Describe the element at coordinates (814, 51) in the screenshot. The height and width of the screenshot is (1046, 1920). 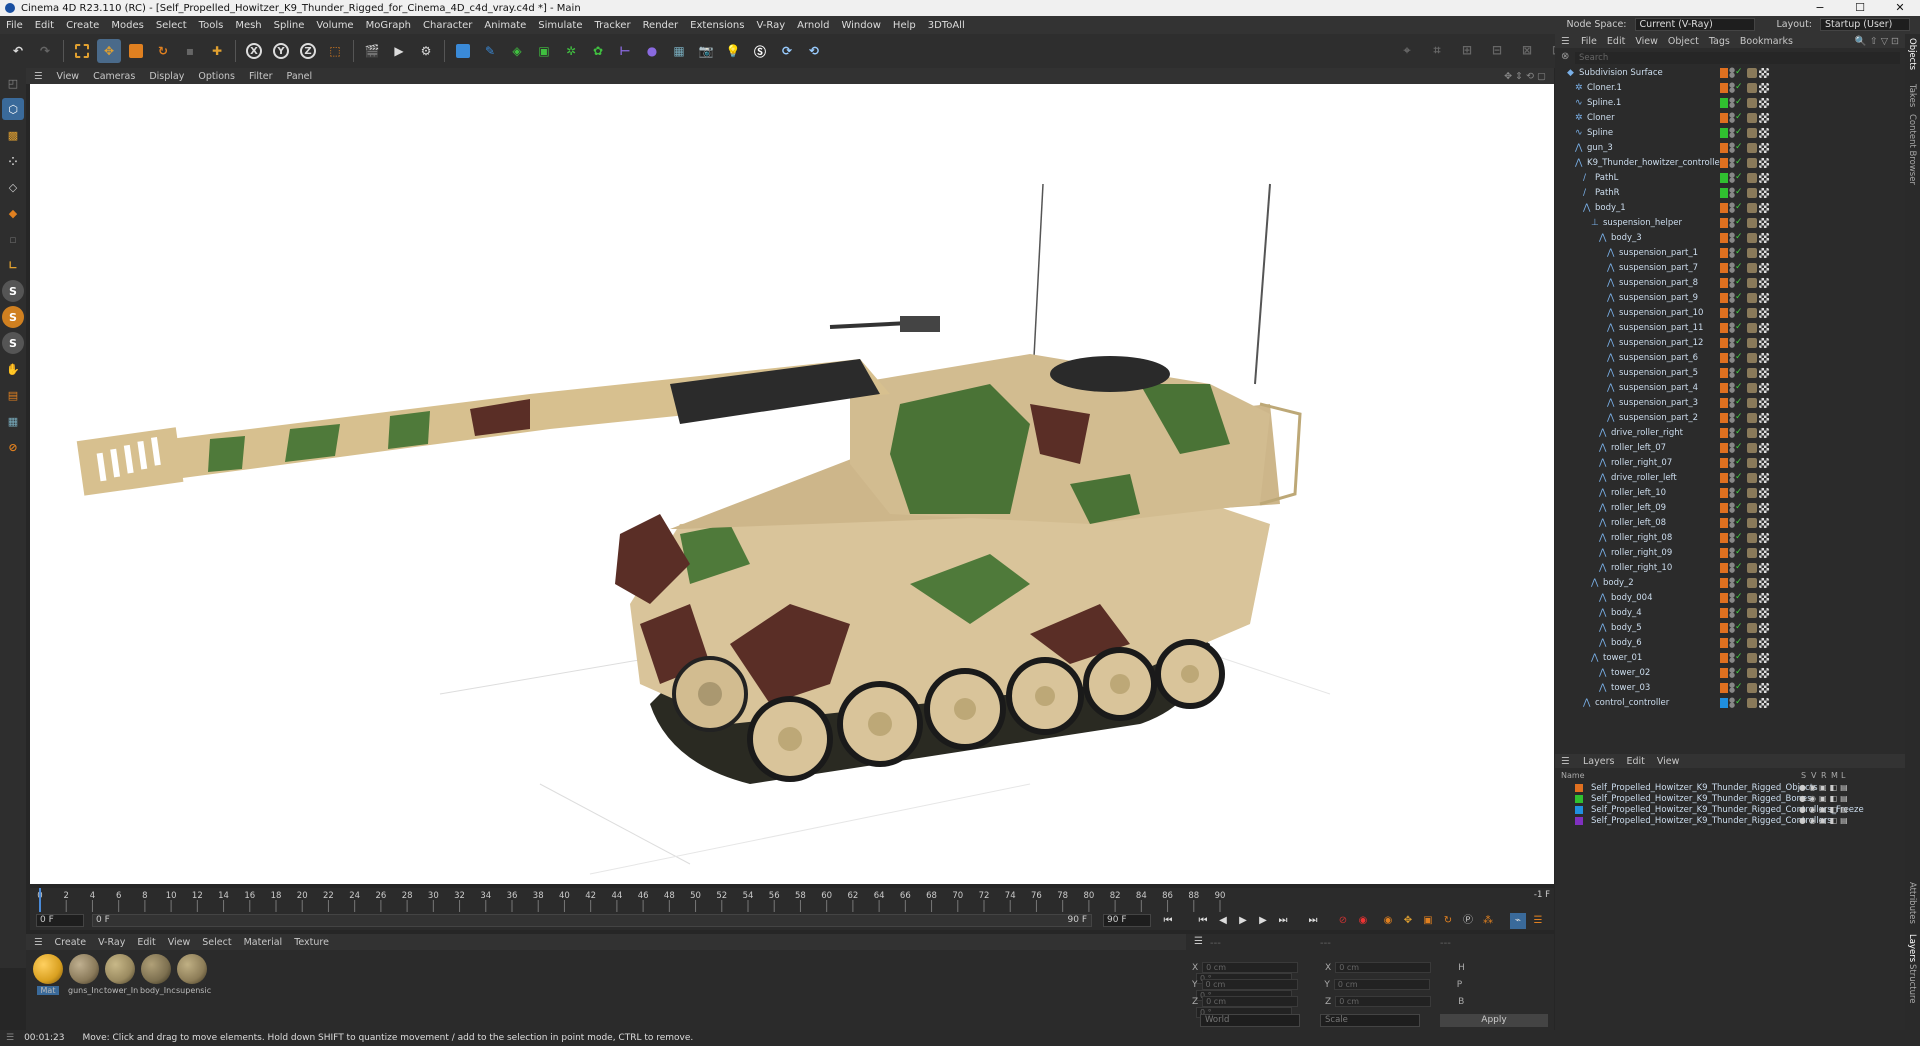
I see `python-script-icon: ⟲` at that location.